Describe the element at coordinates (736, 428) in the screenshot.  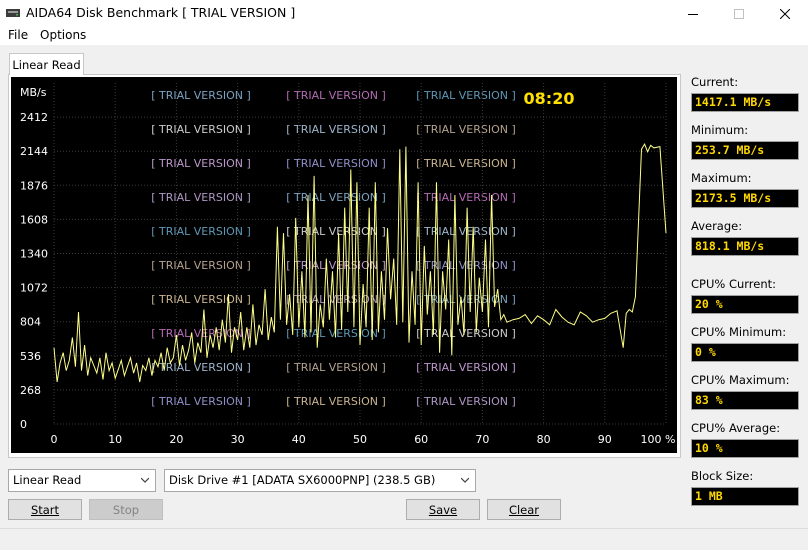
I see `cpu-average-label: CPU% Average:` at that location.